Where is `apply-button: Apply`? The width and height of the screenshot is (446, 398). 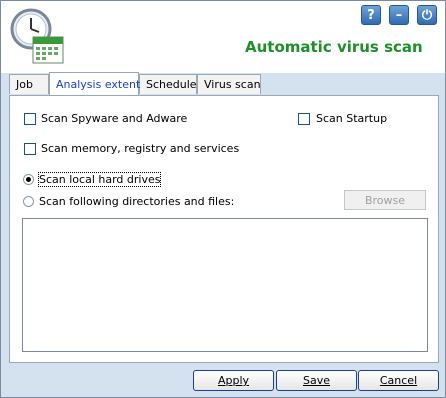 apply-button: Apply is located at coordinates (233, 380).